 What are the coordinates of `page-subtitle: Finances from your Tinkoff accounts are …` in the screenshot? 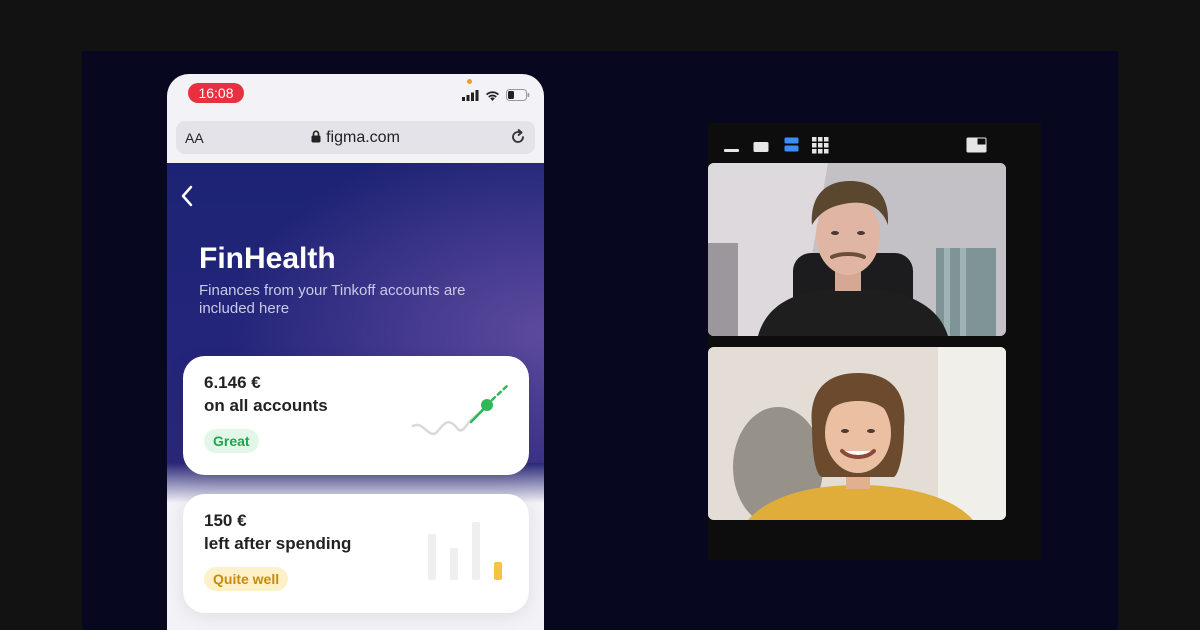 It's located at (332, 299).